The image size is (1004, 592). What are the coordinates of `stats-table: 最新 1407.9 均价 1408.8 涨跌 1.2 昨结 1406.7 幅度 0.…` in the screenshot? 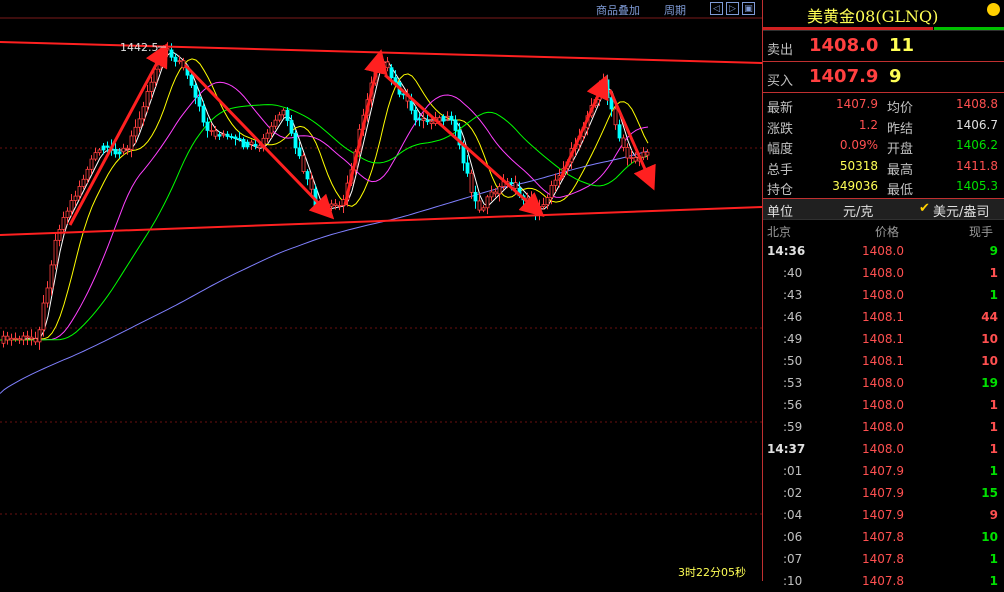 It's located at (883, 146).